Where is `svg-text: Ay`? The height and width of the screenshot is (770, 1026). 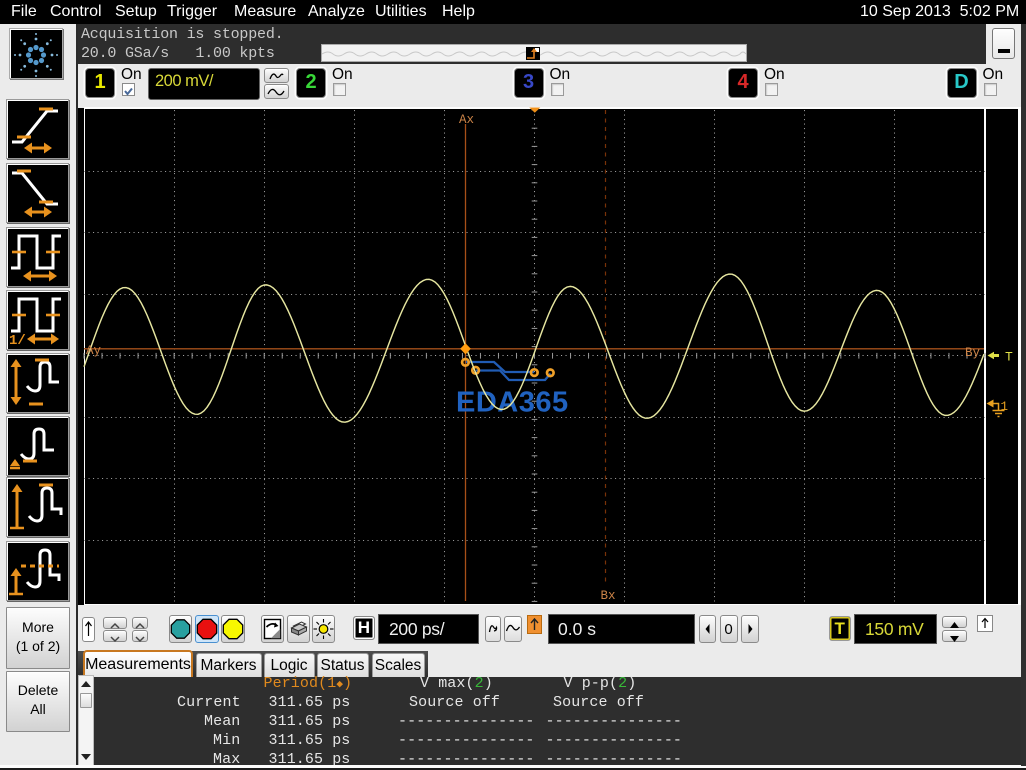 svg-text: Ay is located at coordinates (94, 351).